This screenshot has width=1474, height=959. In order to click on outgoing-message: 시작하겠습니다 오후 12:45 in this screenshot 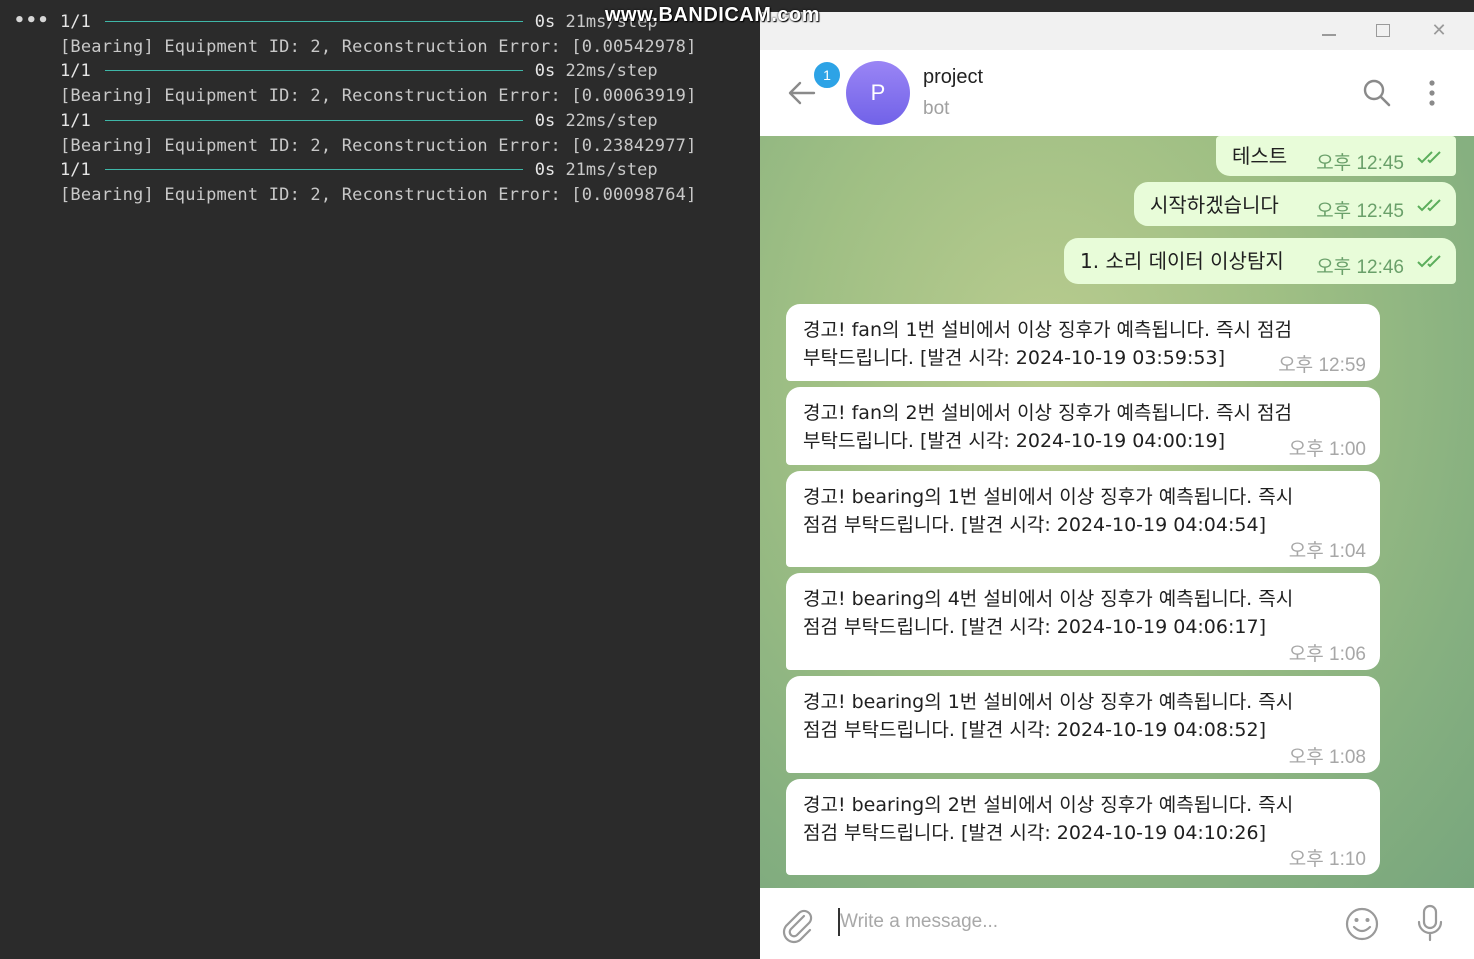, I will do `click(1295, 204)`.